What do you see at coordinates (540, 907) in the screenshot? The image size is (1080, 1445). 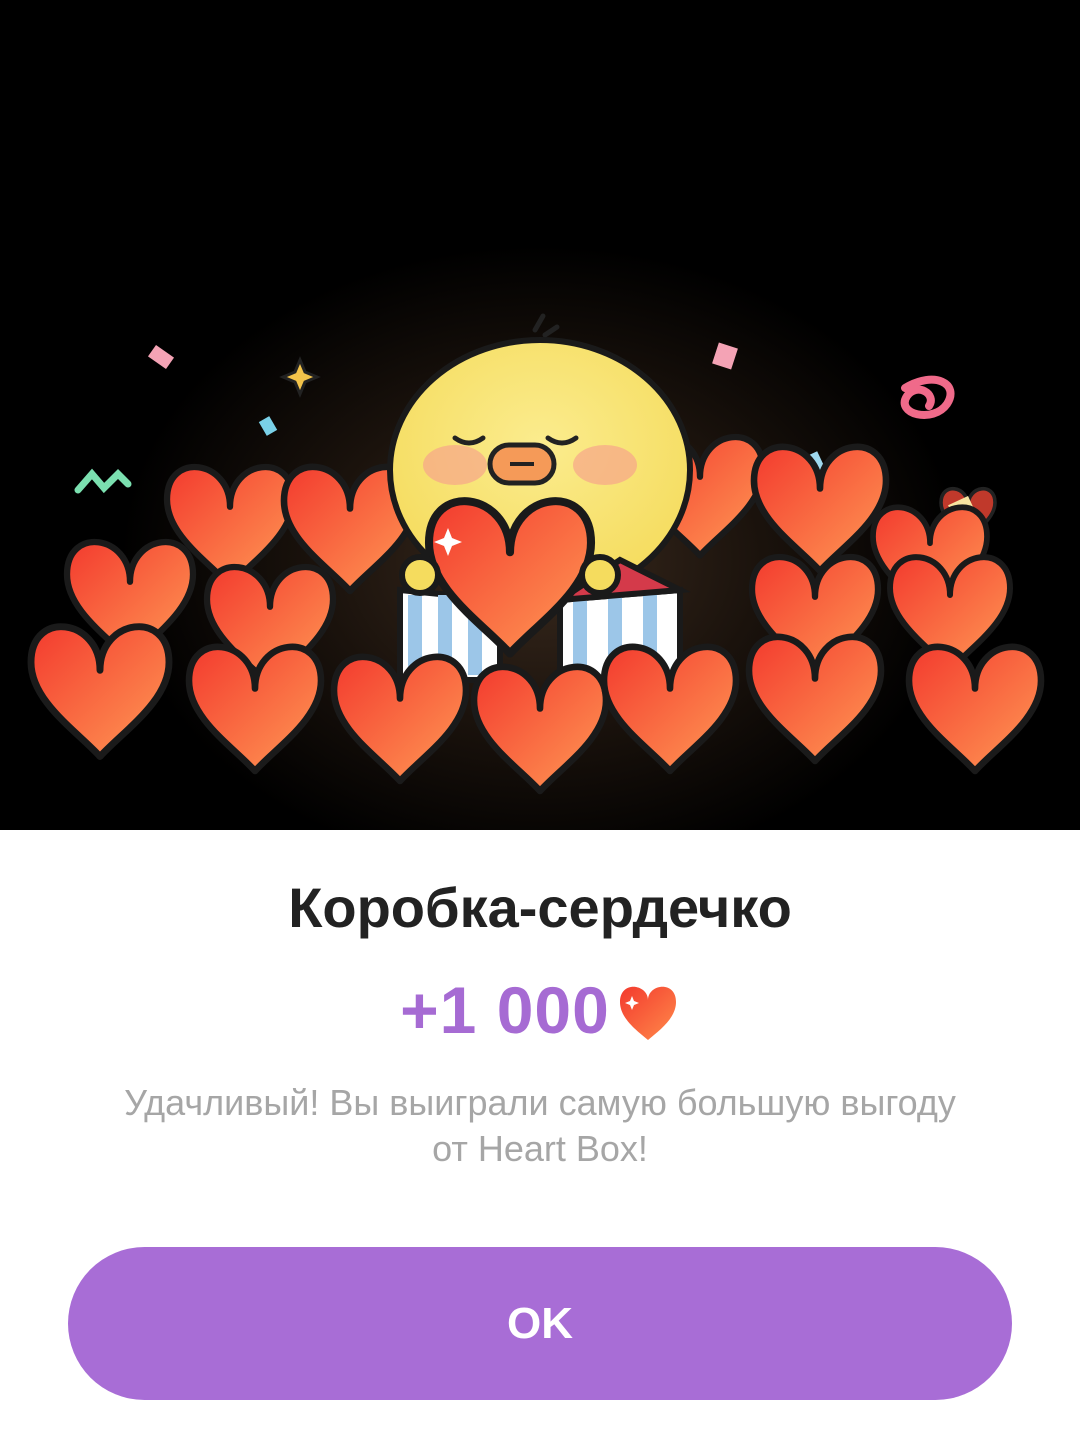 I see `dialog-title: Коробка-сердечко` at bounding box center [540, 907].